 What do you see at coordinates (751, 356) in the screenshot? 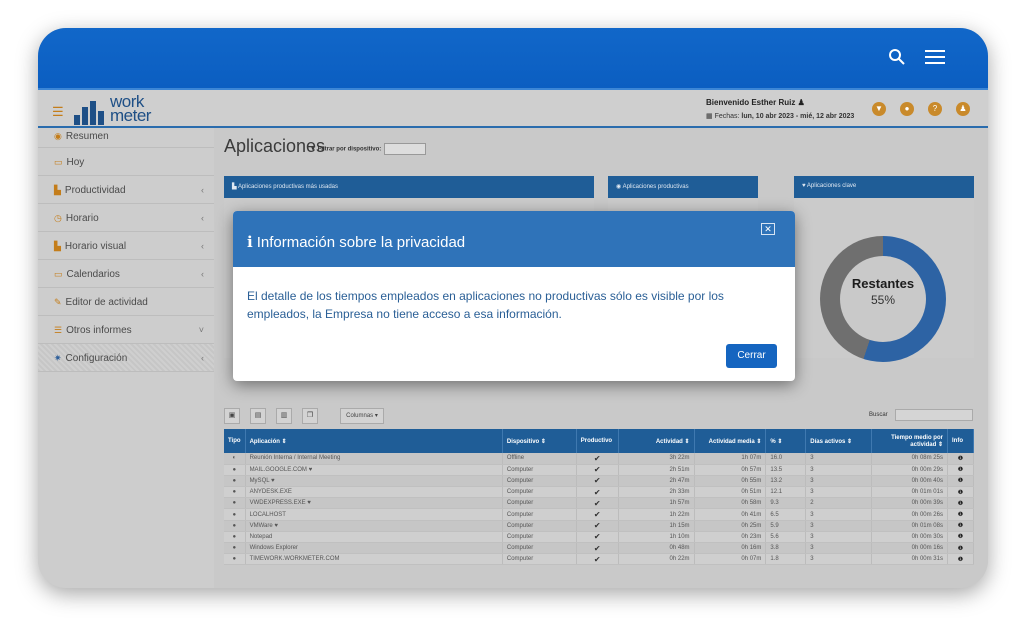
I see `close-button: Cerrar` at bounding box center [751, 356].